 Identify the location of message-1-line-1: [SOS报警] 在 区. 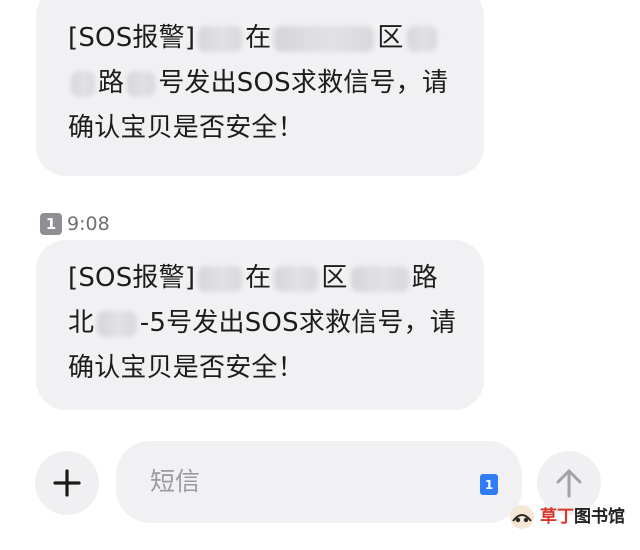
(262, 38).